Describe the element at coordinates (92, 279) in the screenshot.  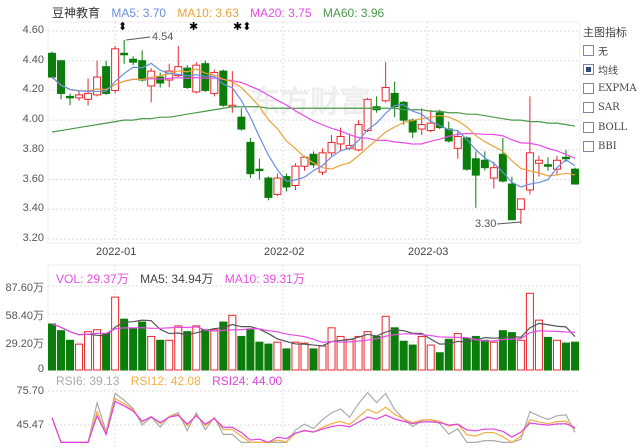
I see `vol-value: VOL: 29.37万` at that location.